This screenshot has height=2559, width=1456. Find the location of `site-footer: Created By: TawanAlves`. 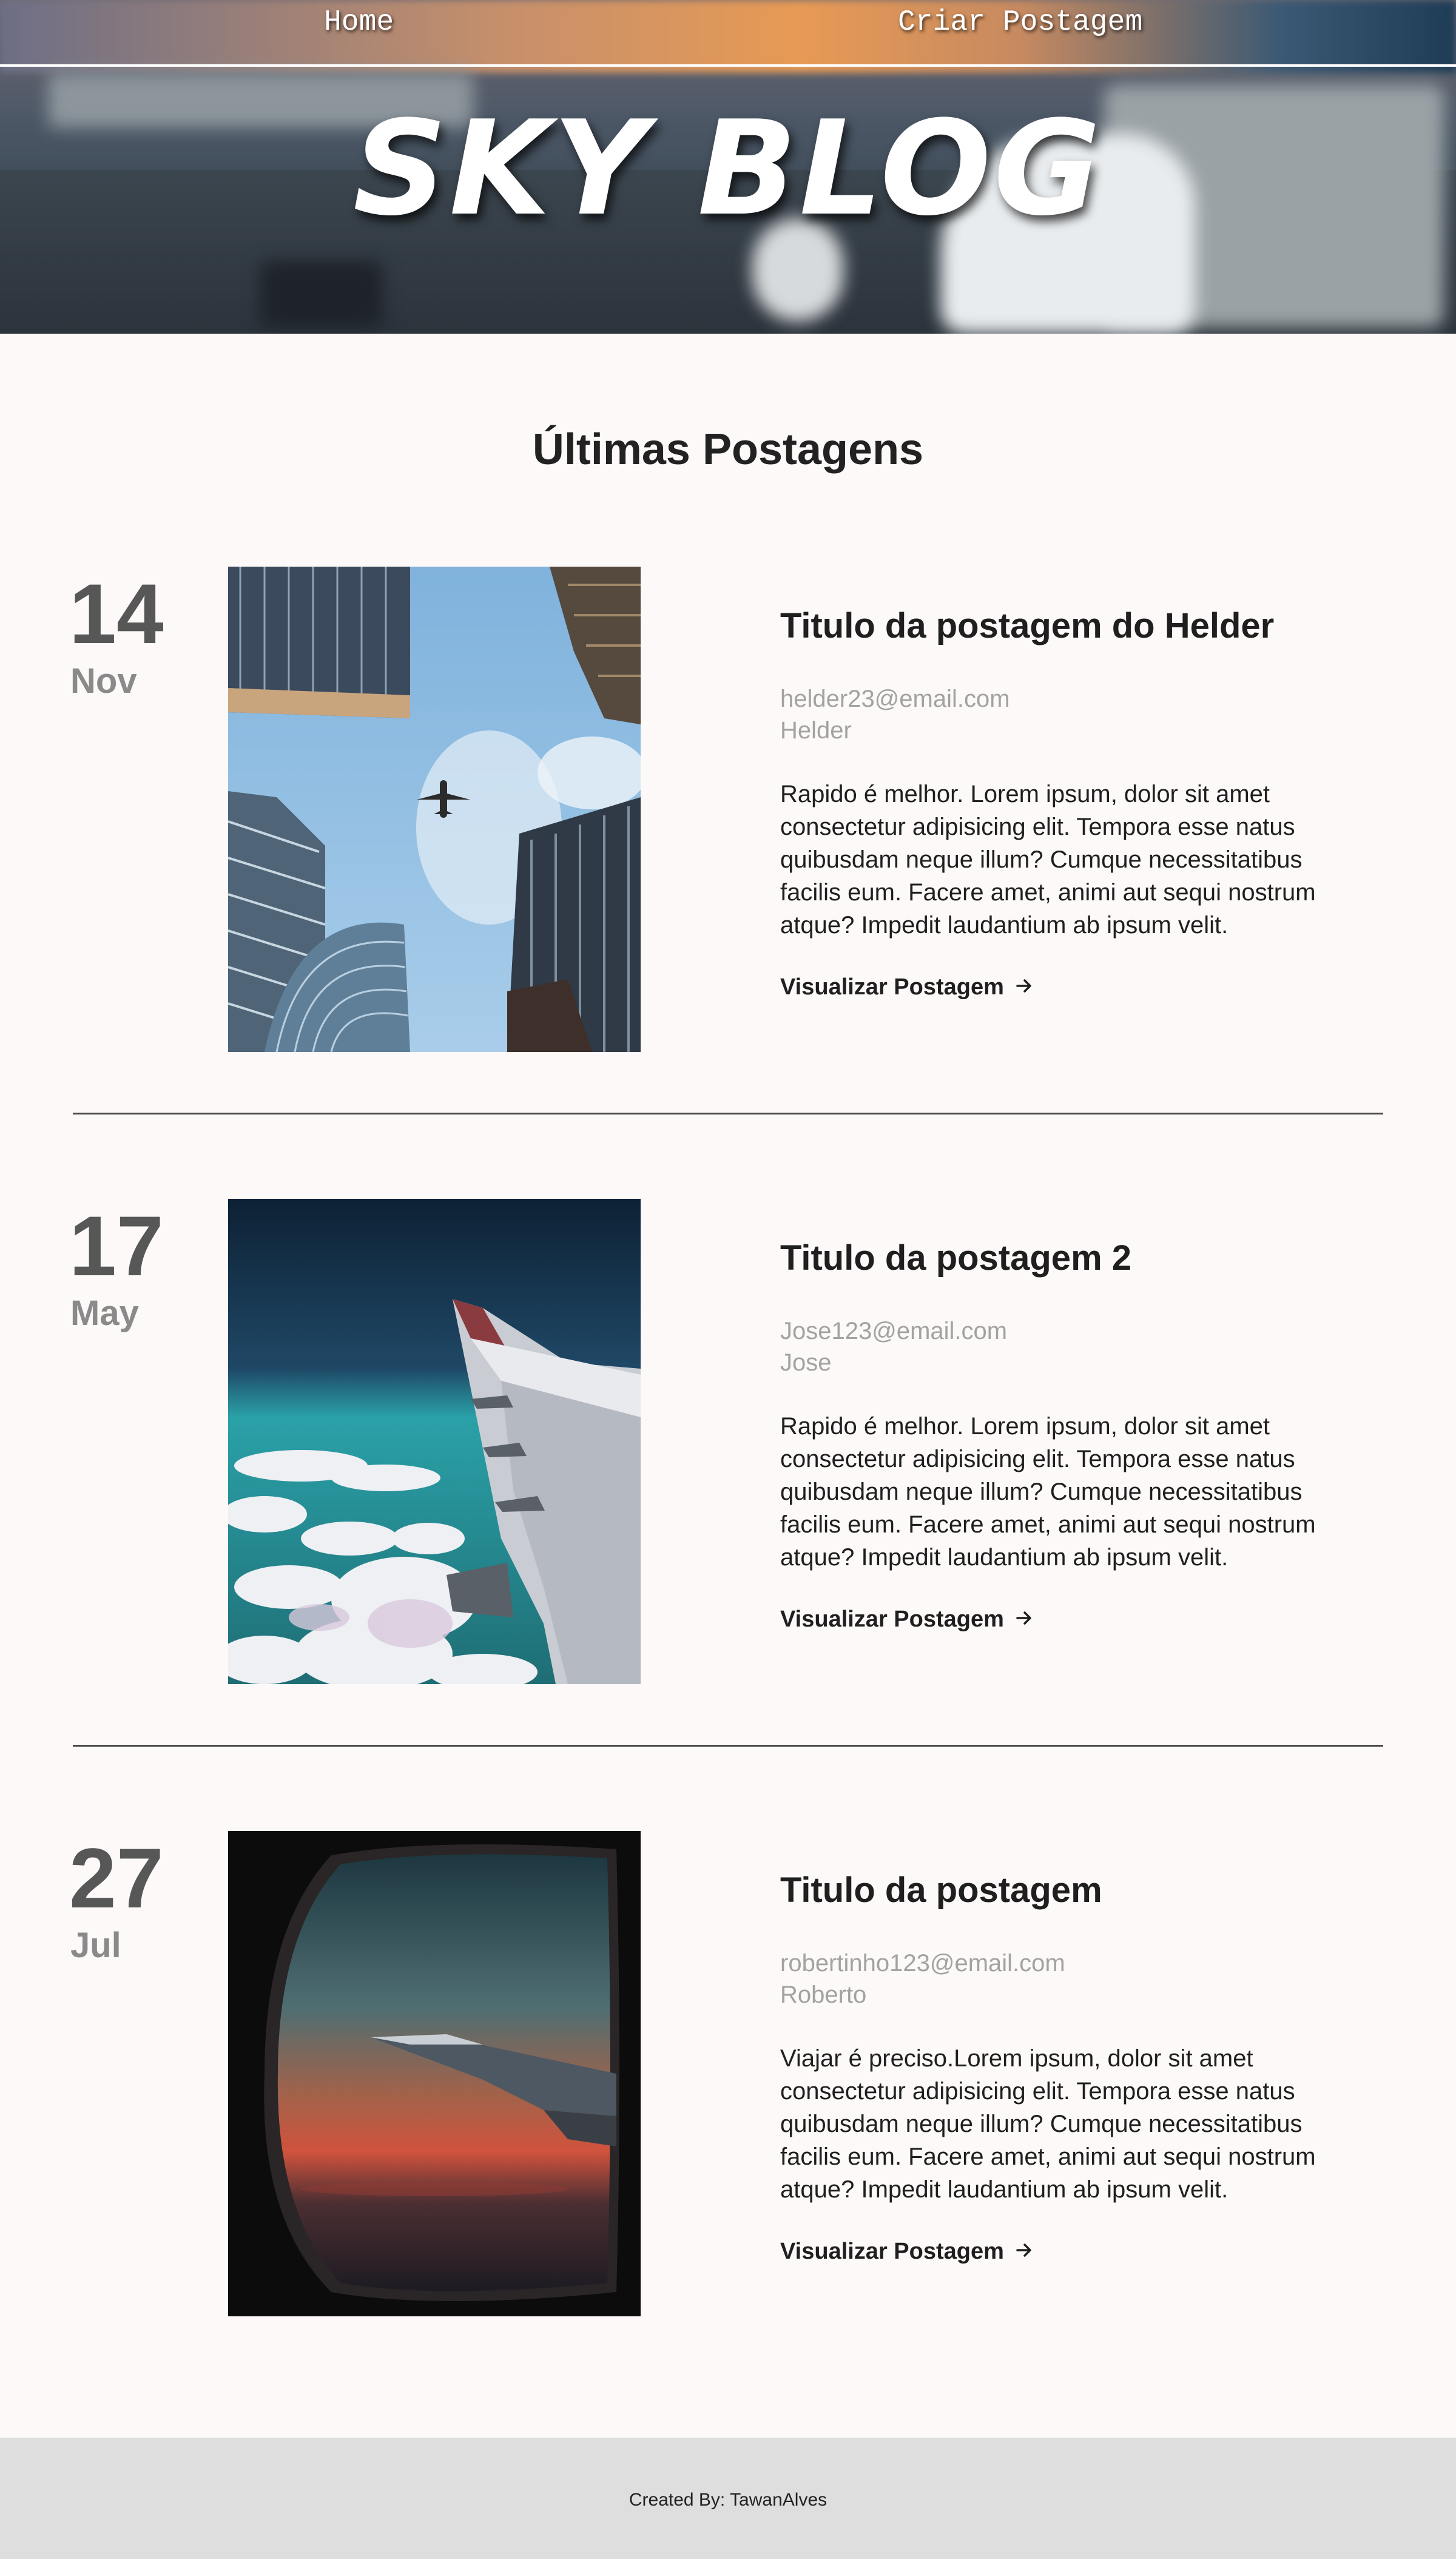

site-footer: Created By: TawanAlves is located at coordinates (728, 2498).